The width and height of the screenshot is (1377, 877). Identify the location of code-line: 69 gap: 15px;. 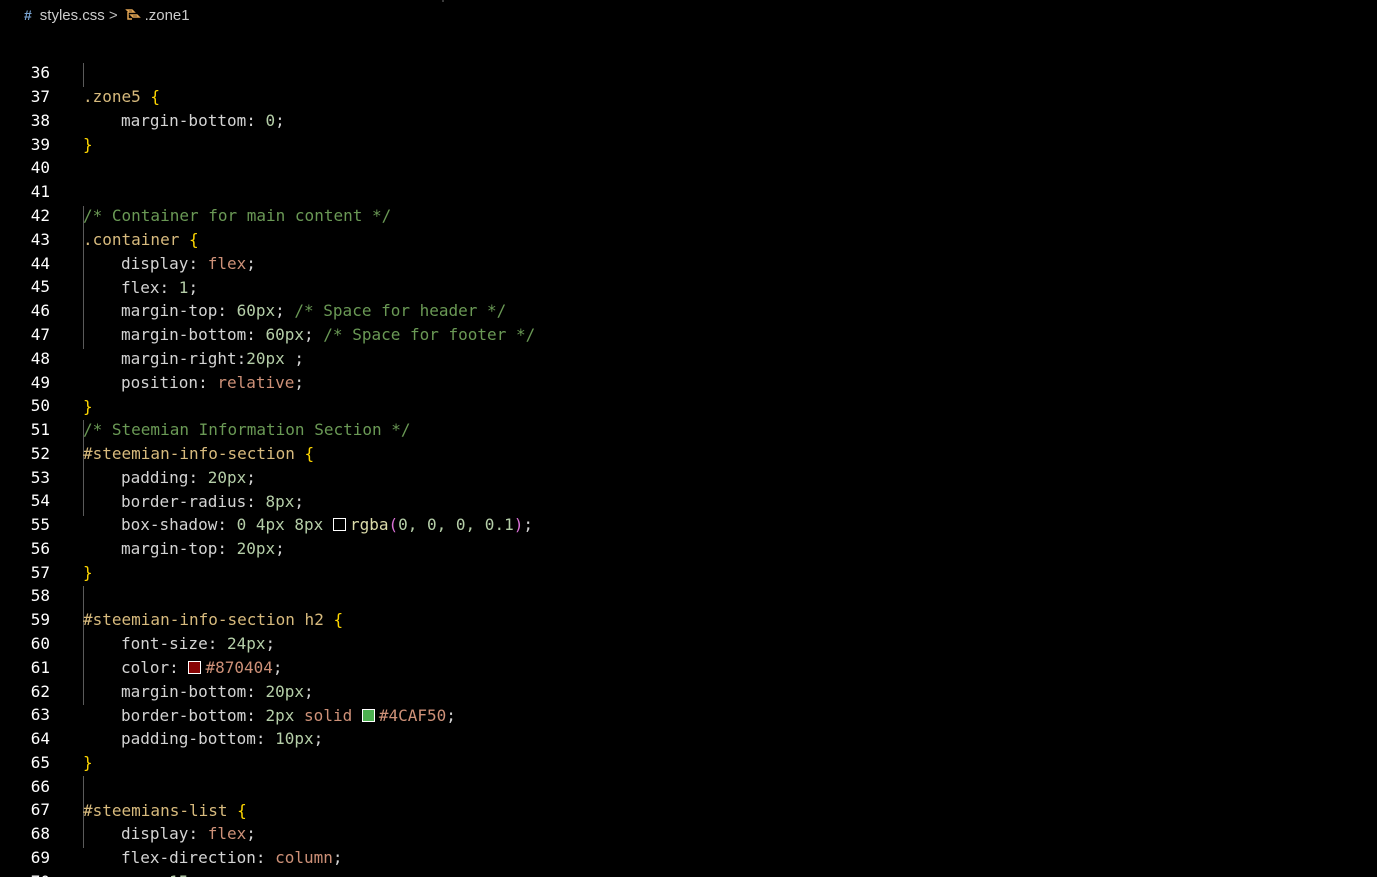
(688, 849).